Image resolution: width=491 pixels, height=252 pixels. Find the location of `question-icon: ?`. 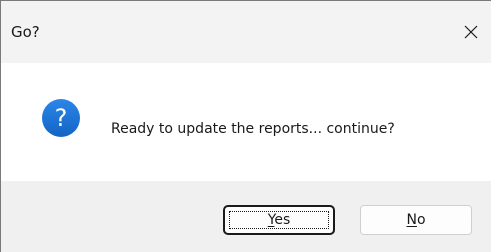

question-icon: ? is located at coordinates (61, 118).